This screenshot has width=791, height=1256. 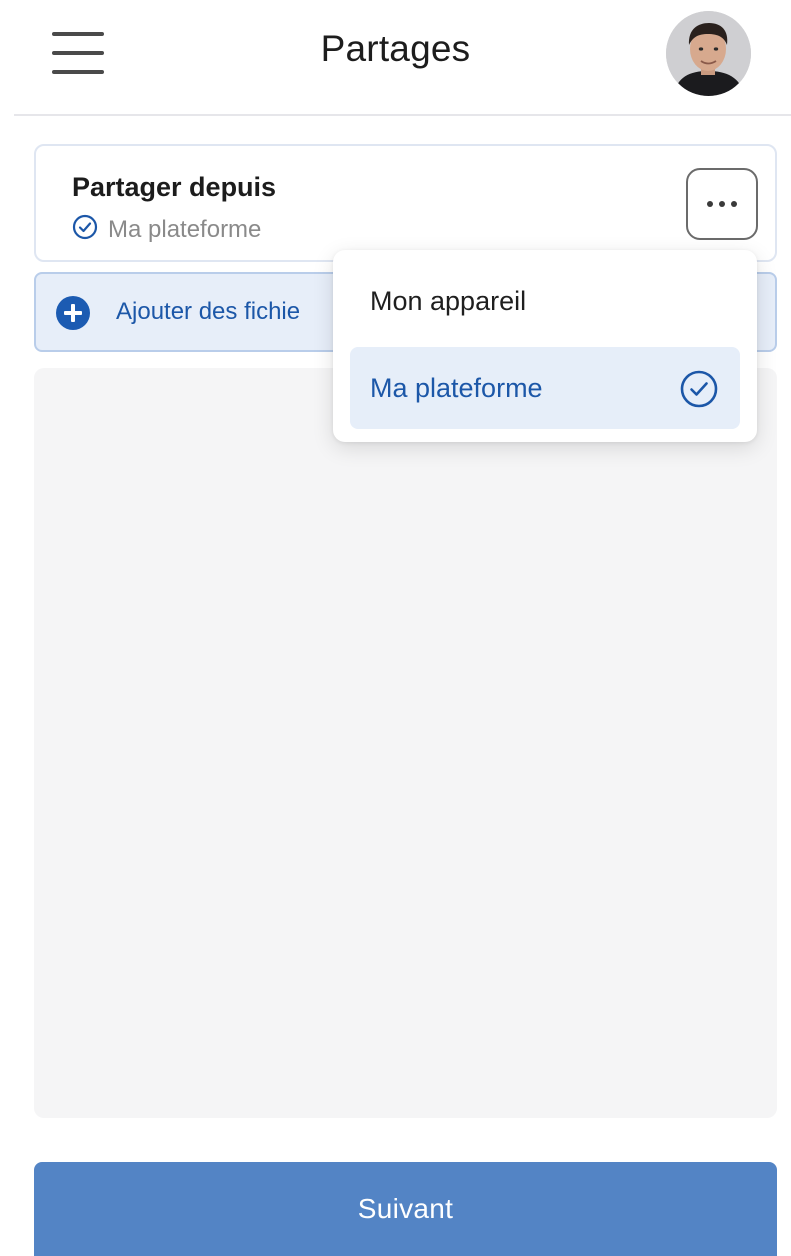 I want to click on more-options-button, so click(x=722, y=204).